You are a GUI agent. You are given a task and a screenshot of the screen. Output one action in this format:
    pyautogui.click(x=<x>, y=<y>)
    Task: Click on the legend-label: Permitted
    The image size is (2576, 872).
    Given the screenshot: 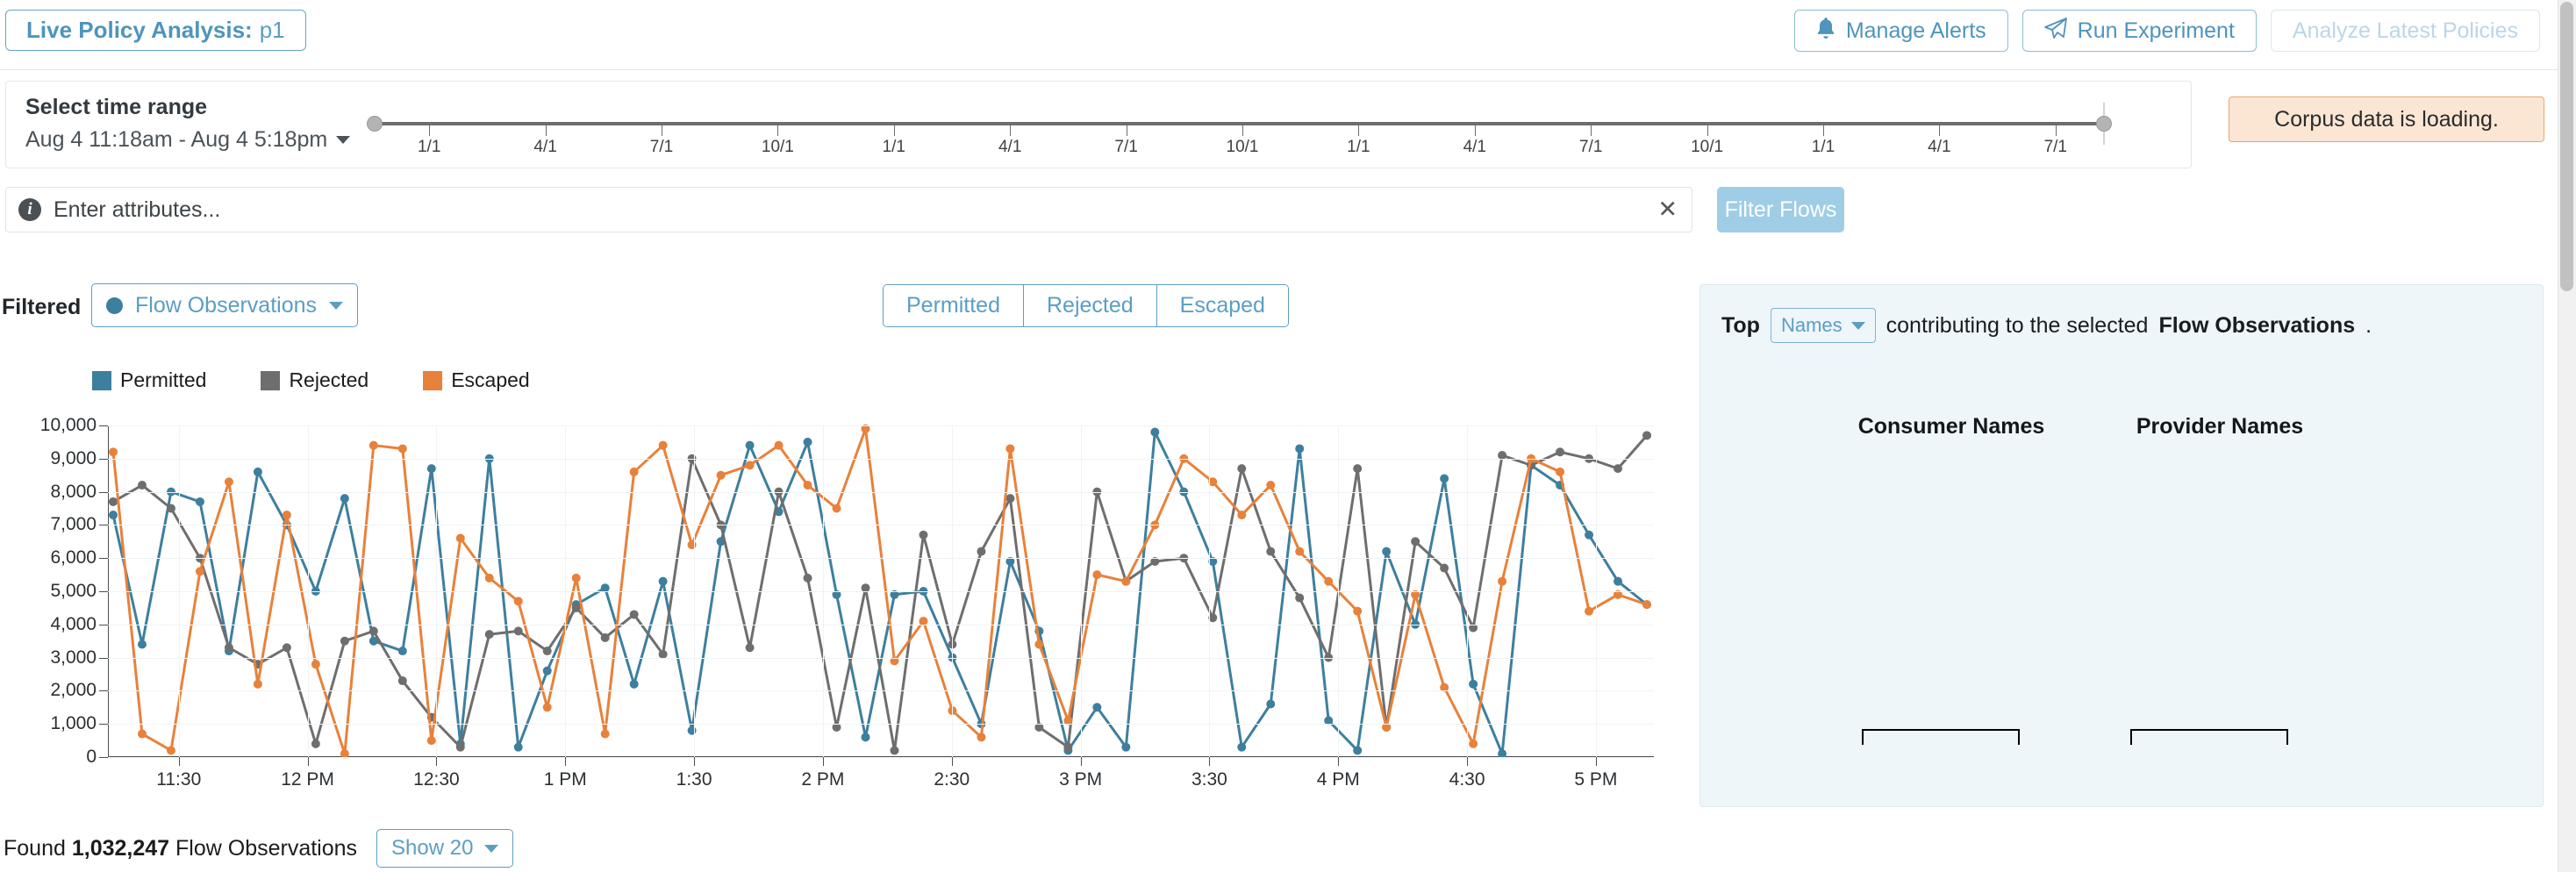 What is the action you would take?
    pyautogui.click(x=163, y=379)
    